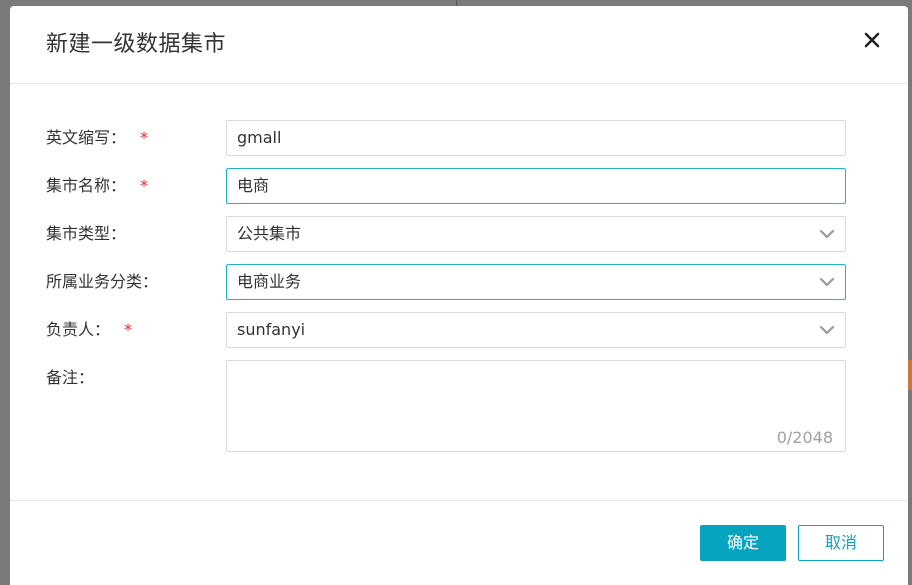 Image resolution: width=912 pixels, height=585 pixels. Describe the element at coordinates (78, 329) in the screenshot. I see `owner-label-text: 负责人：` at that location.